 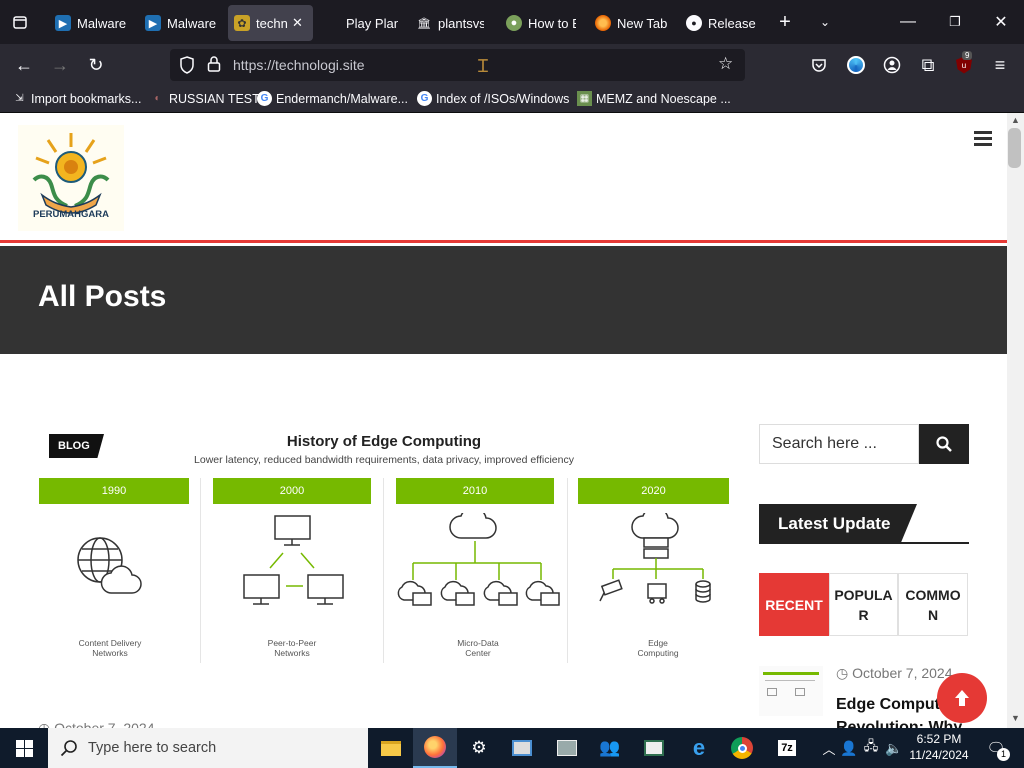 I want to click on recent-post-date: ◷ October 7, 2024, so click(x=894, y=673).